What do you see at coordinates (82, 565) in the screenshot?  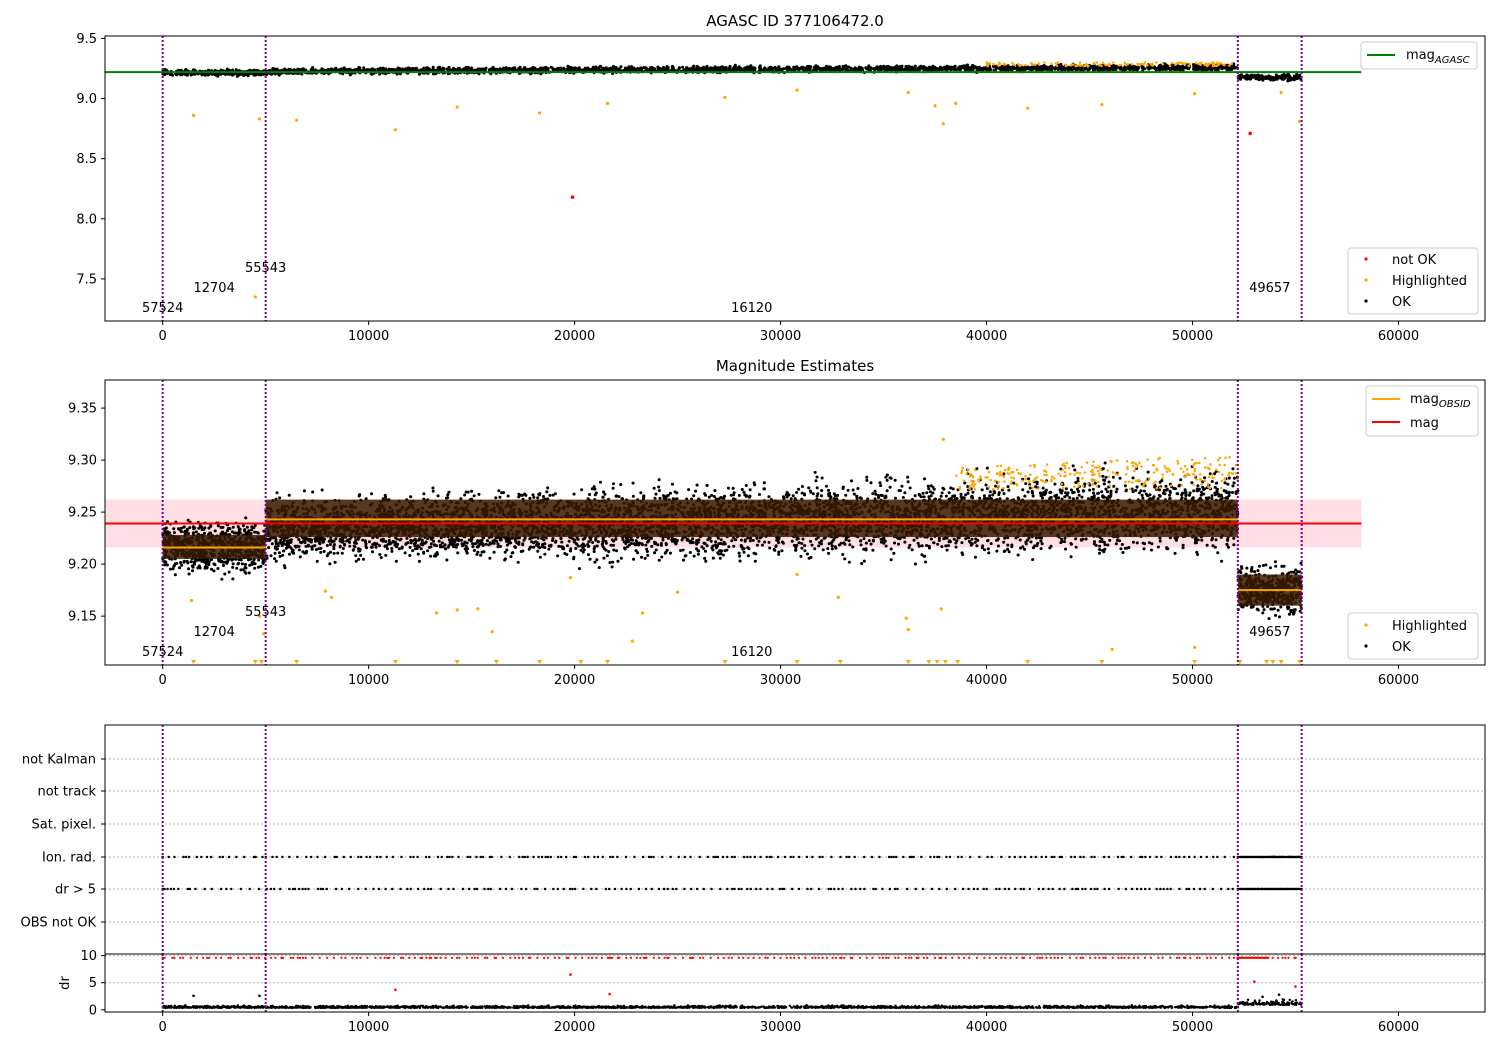 I see `y-tick-label: 9.20` at bounding box center [82, 565].